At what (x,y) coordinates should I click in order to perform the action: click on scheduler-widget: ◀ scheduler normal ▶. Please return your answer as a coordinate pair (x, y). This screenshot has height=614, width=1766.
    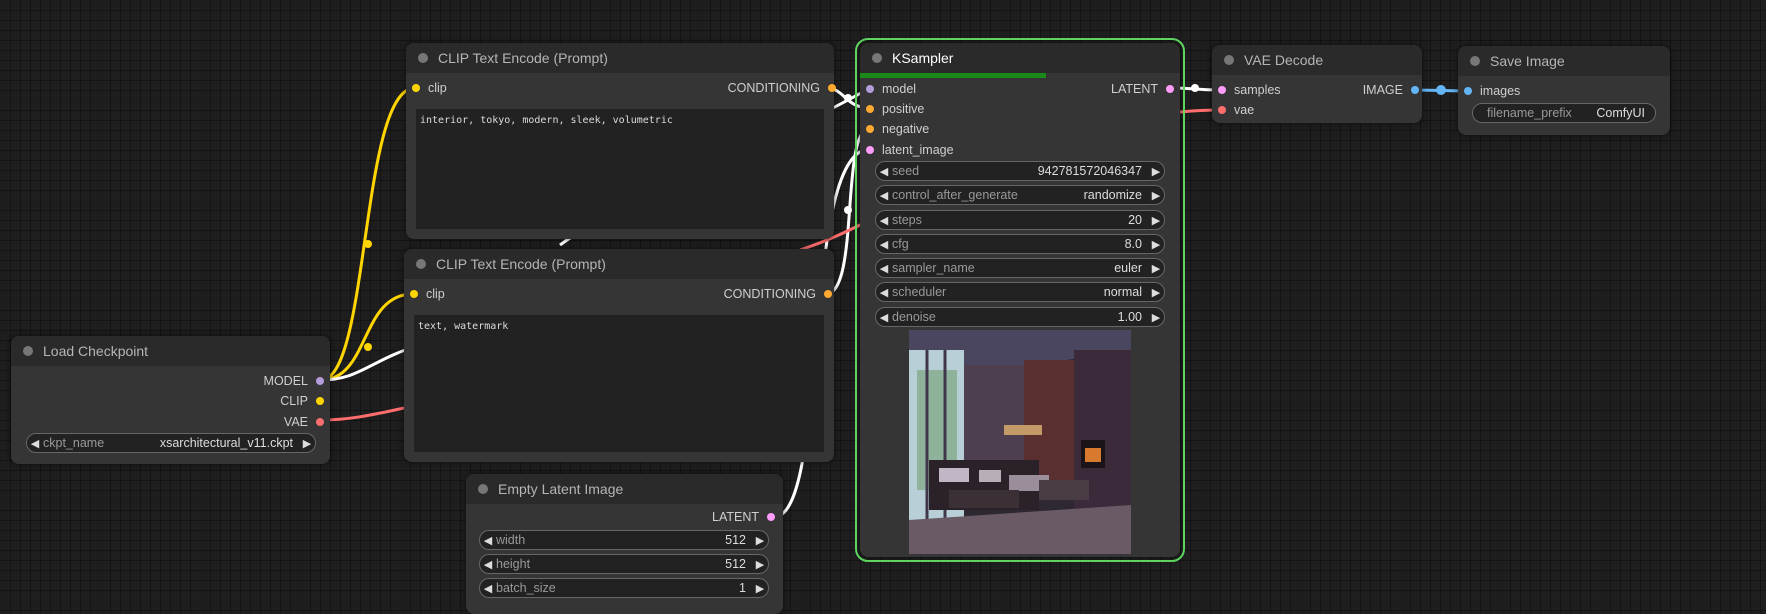
    Looking at the image, I should click on (1020, 292).